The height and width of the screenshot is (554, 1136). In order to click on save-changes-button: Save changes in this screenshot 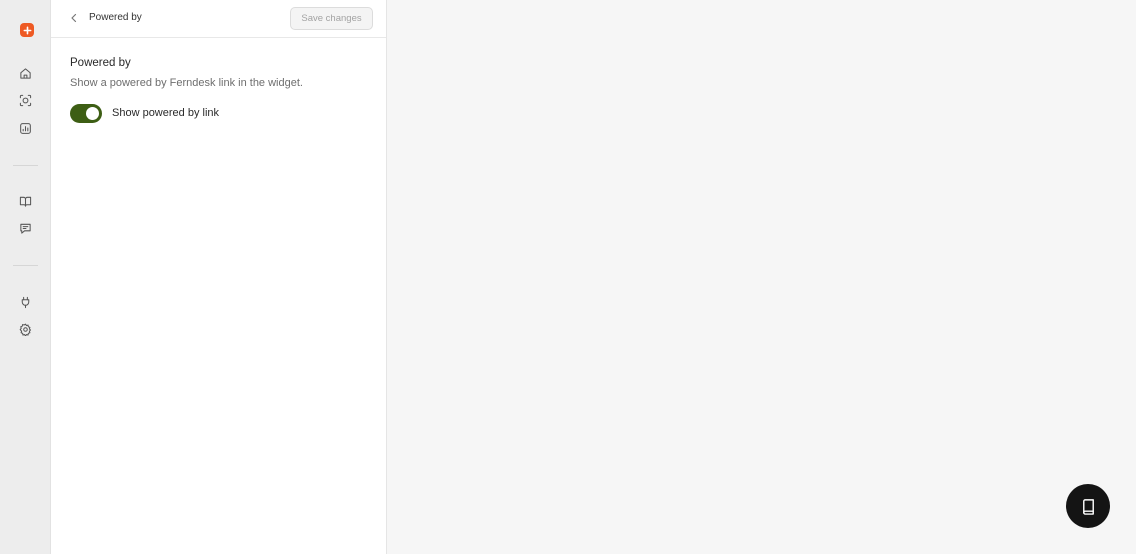, I will do `click(331, 18)`.